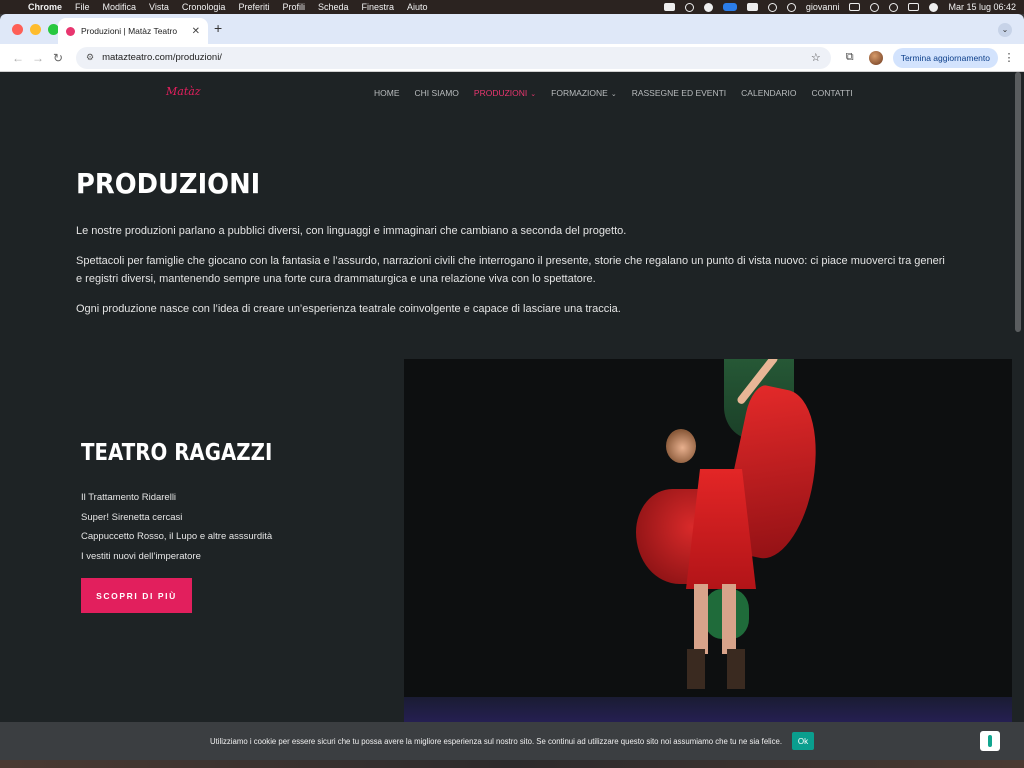 The image size is (1024, 768). Describe the element at coordinates (855, 7) in the screenshot. I see `battery-icon` at that location.